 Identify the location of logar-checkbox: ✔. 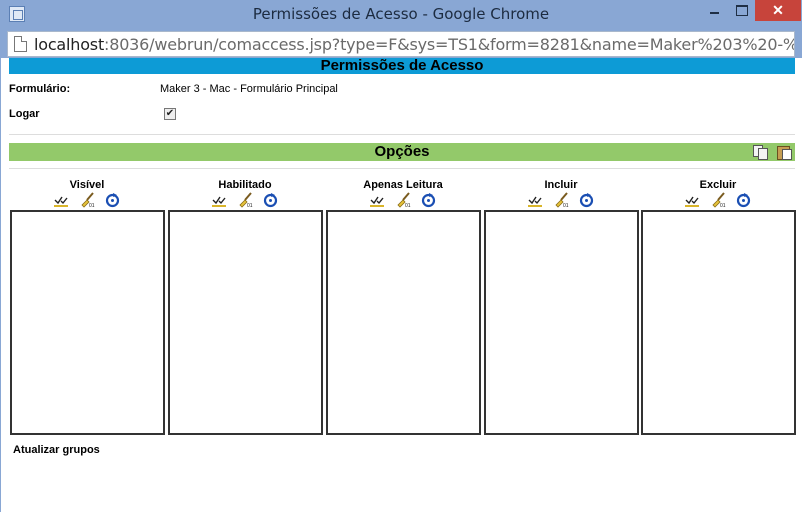
(170, 114).